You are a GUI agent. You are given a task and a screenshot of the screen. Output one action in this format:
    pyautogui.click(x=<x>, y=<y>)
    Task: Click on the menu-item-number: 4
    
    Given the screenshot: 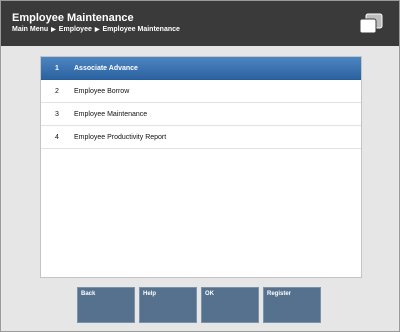 What is the action you would take?
    pyautogui.click(x=57, y=137)
    